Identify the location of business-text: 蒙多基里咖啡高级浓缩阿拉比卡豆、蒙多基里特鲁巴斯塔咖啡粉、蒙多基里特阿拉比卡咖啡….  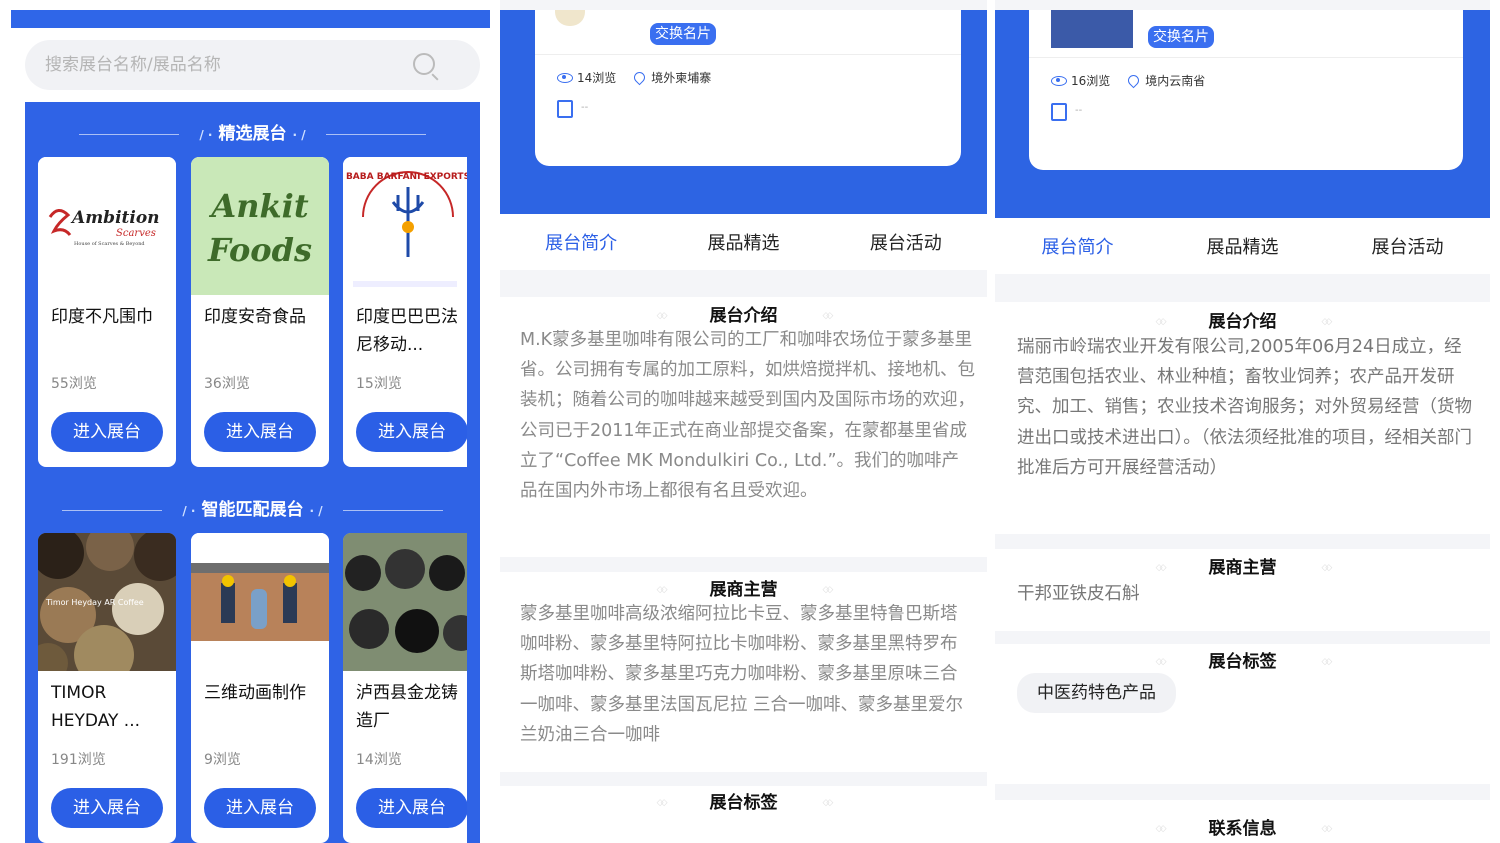
(742, 674).